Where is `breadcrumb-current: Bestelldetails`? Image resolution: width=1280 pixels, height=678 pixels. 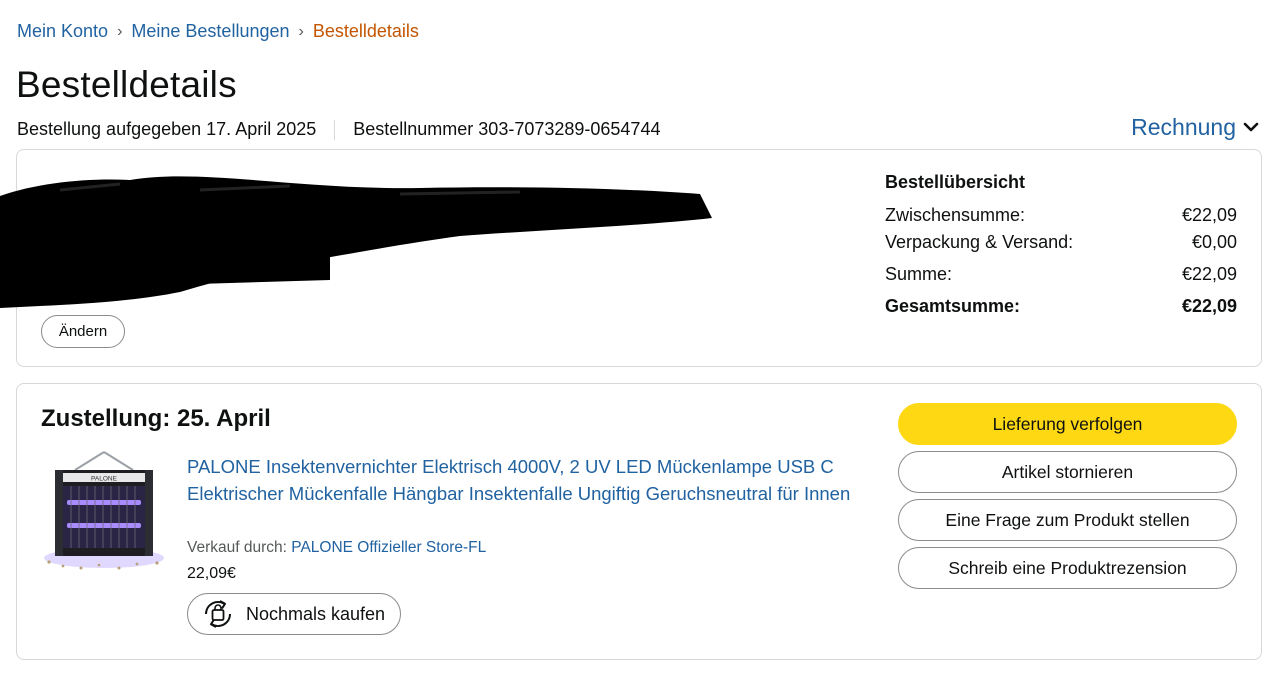
breadcrumb-current: Bestelldetails is located at coordinates (365, 31).